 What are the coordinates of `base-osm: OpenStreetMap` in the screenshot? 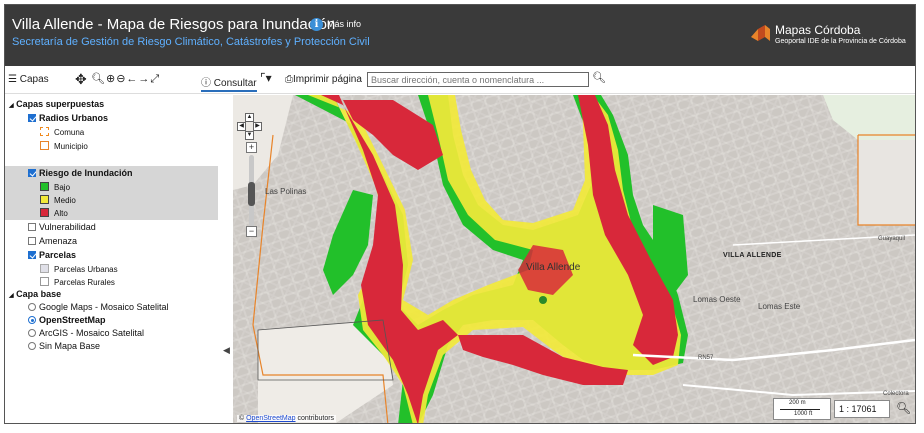 It's located at (67, 320).